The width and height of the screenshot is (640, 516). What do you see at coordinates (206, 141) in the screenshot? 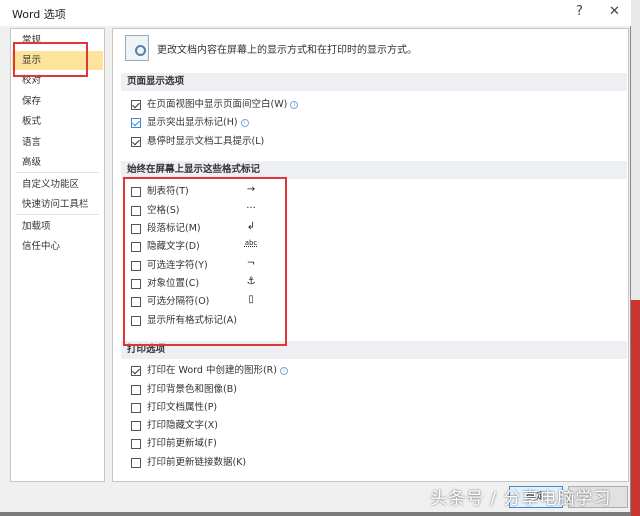
I see `option-label: 悬停时显示文档工具提示(L)` at bounding box center [206, 141].